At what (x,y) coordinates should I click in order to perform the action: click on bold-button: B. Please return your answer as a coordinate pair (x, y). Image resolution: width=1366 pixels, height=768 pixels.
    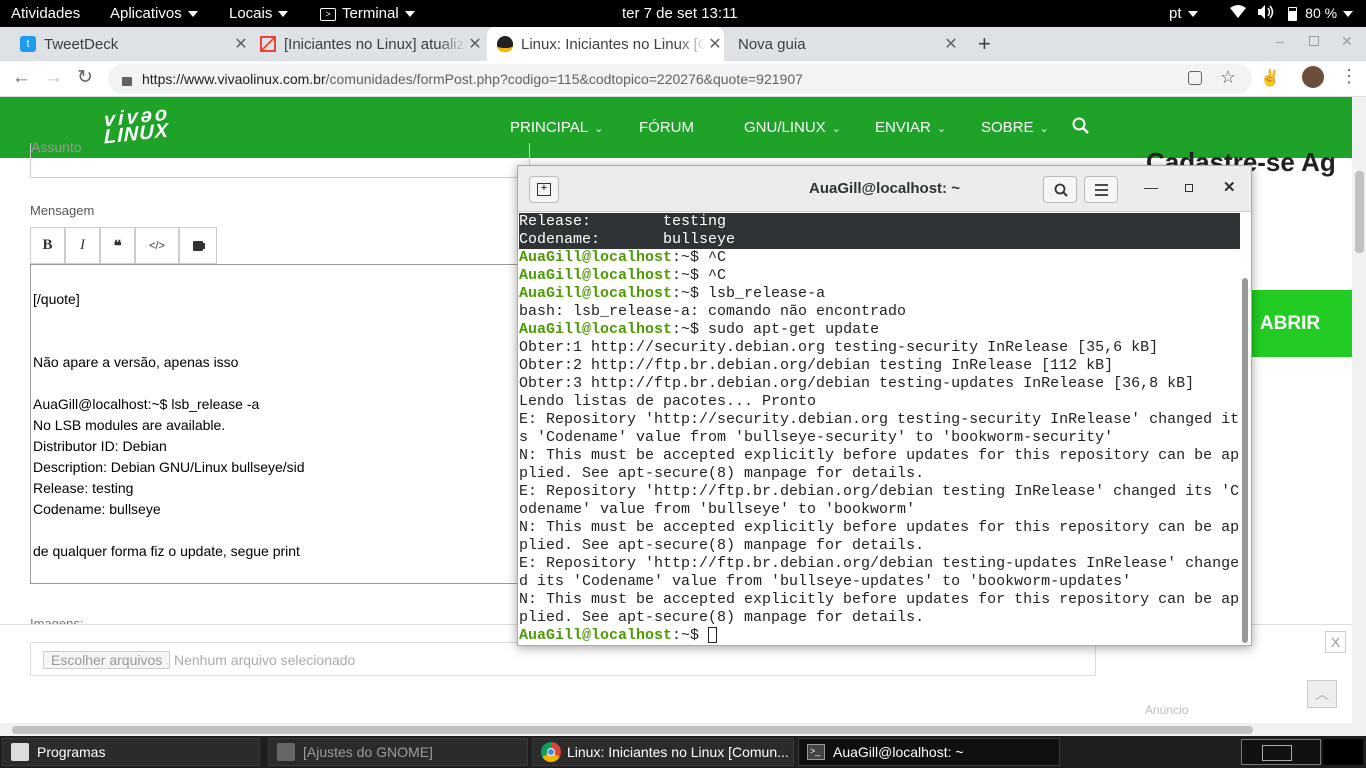
    Looking at the image, I should click on (47, 245).